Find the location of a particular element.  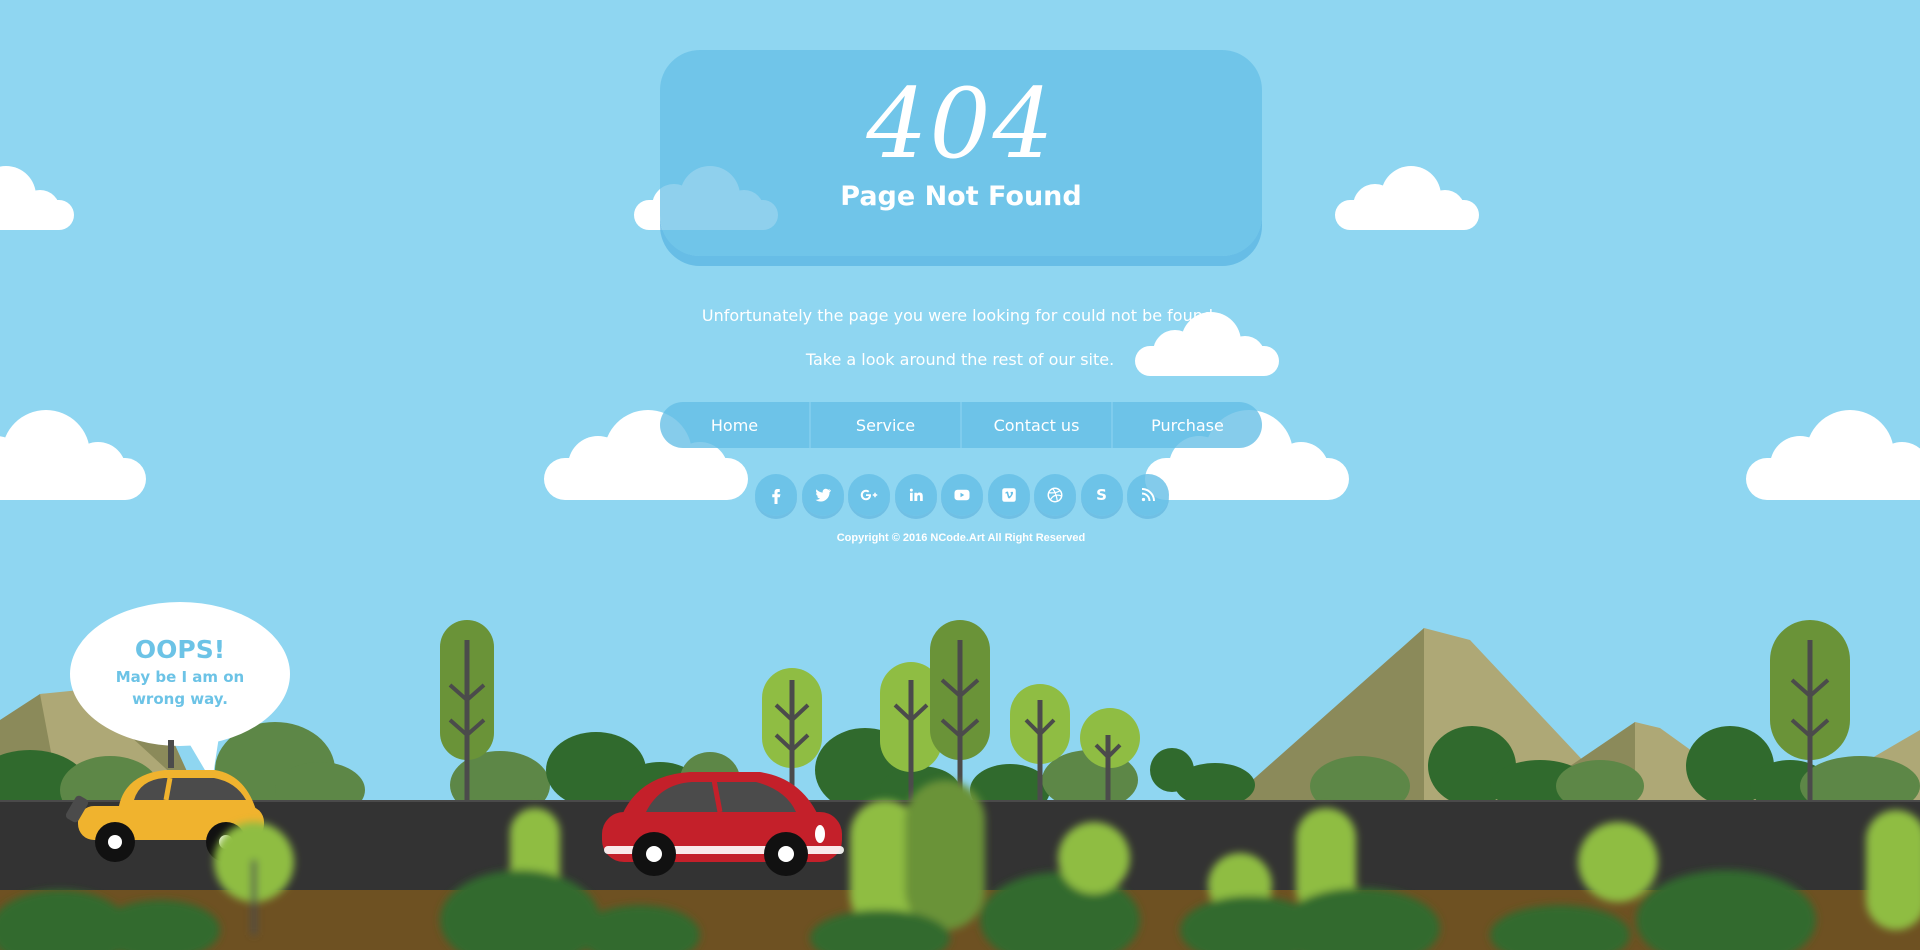

youtube-icon is located at coordinates (962, 495).